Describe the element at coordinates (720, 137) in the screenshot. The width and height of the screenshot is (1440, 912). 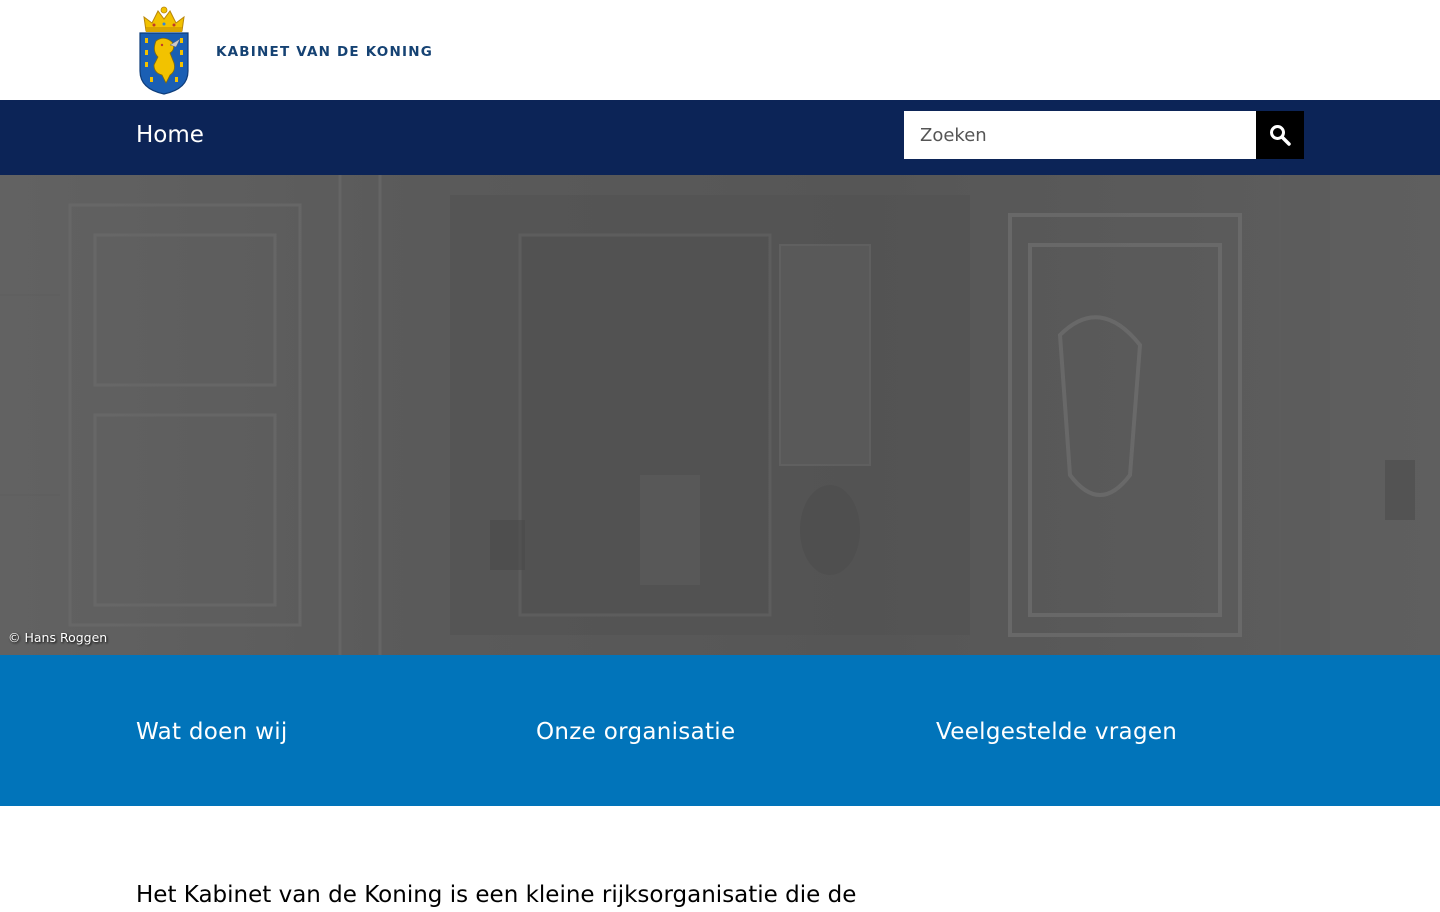
I see `main-navigation: Home` at that location.